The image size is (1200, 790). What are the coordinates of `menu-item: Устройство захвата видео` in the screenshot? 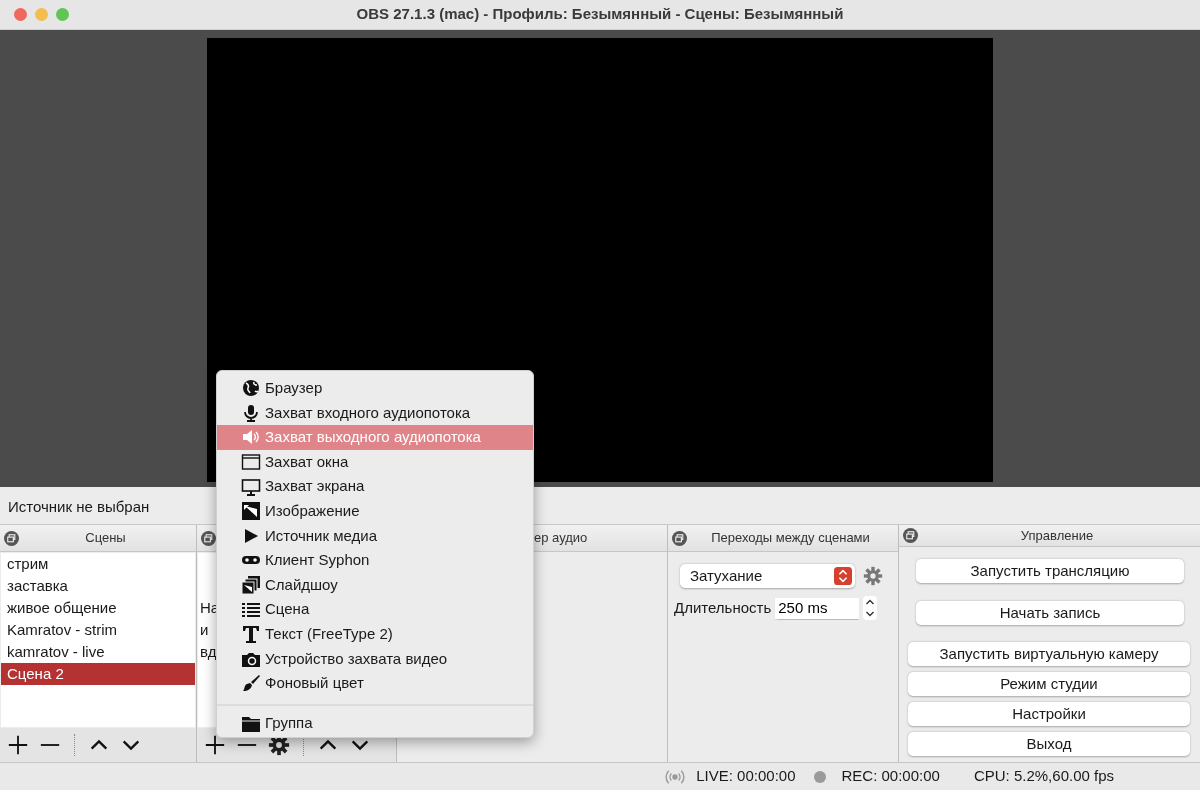 It's located at (375, 659).